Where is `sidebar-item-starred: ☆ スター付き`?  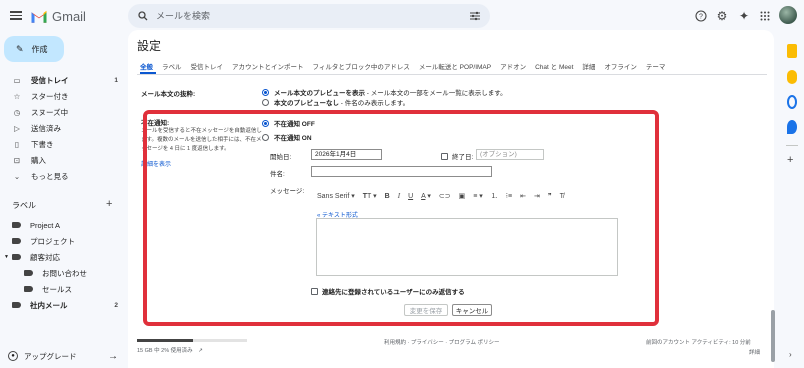 sidebar-item-starred: ☆ スター付き is located at coordinates (62, 96).